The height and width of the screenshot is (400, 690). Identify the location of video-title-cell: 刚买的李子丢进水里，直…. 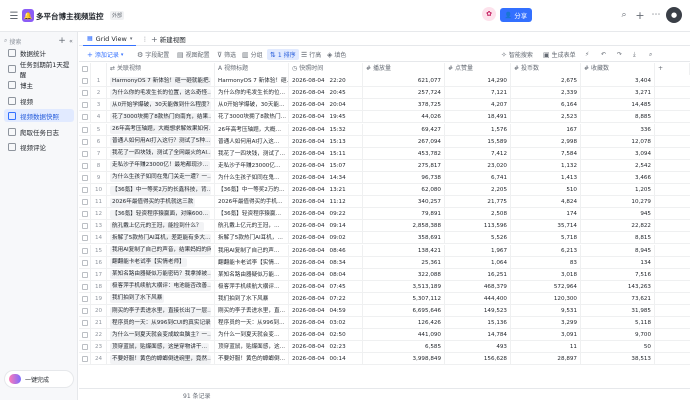
(252, 311).